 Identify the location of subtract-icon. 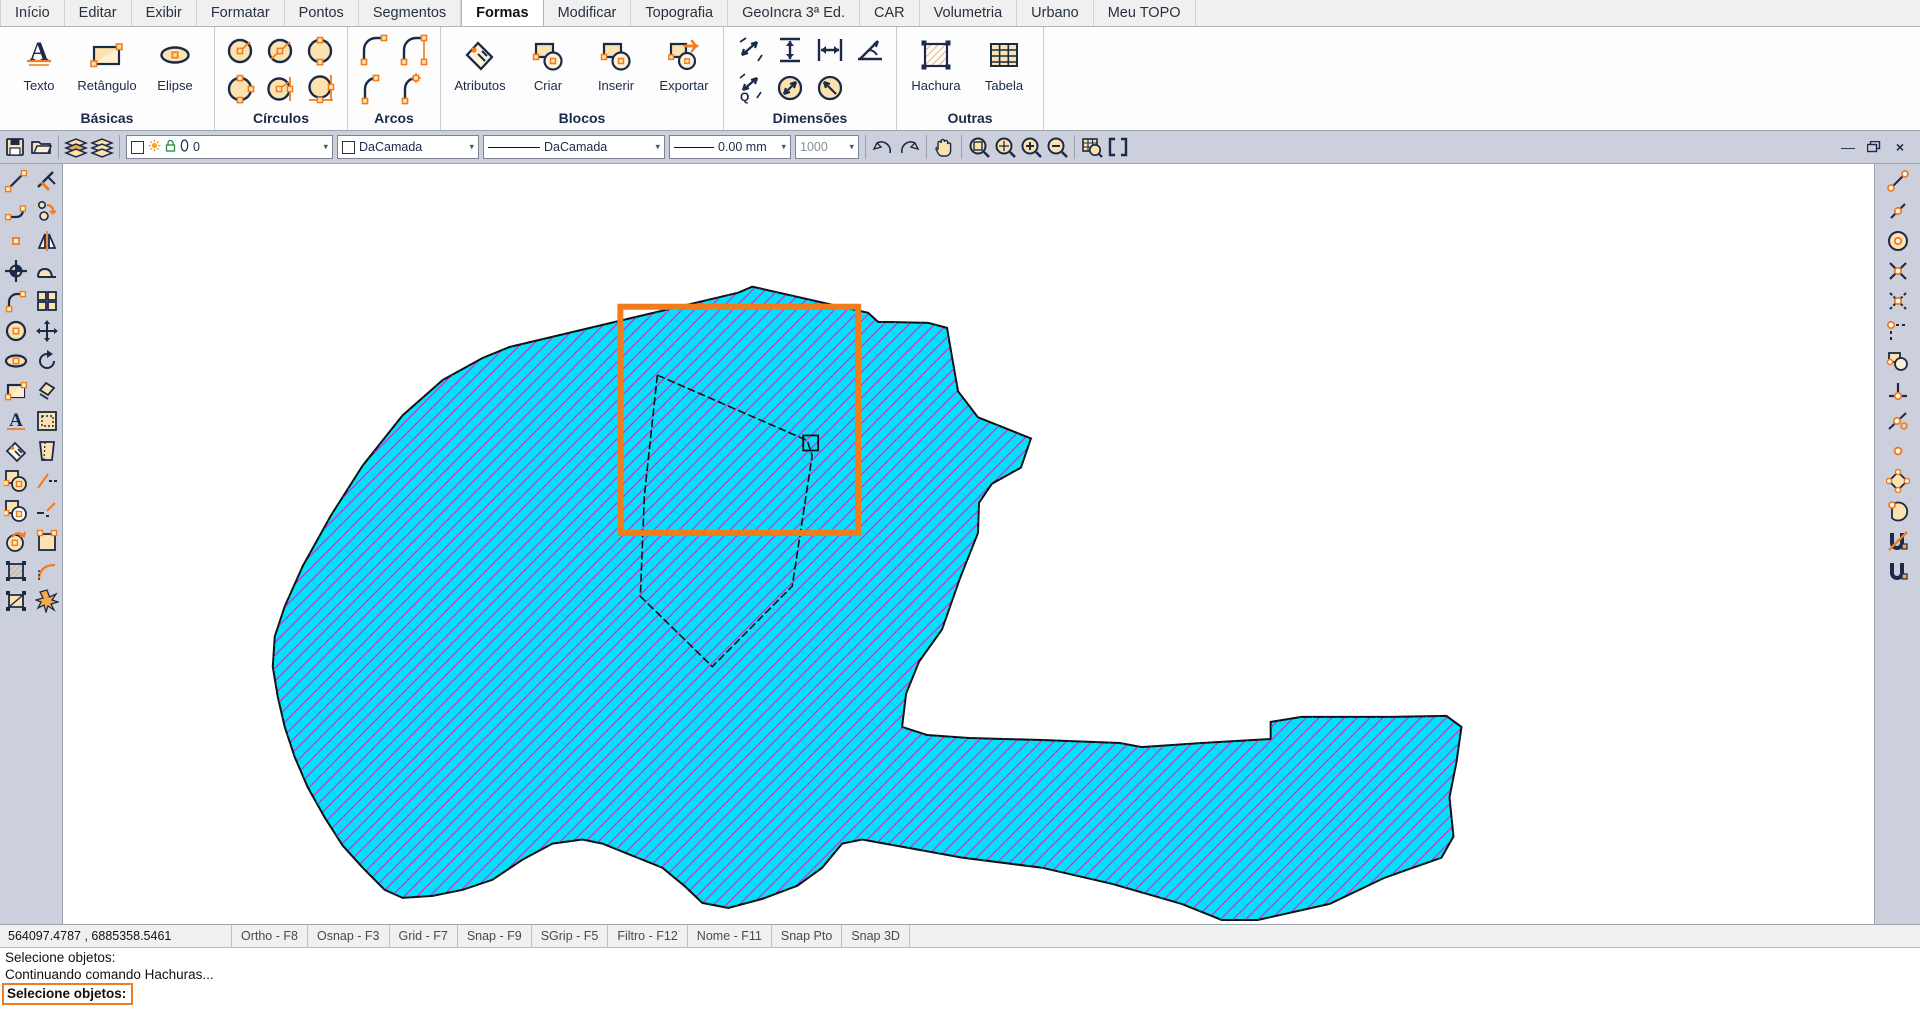
(15, 511).